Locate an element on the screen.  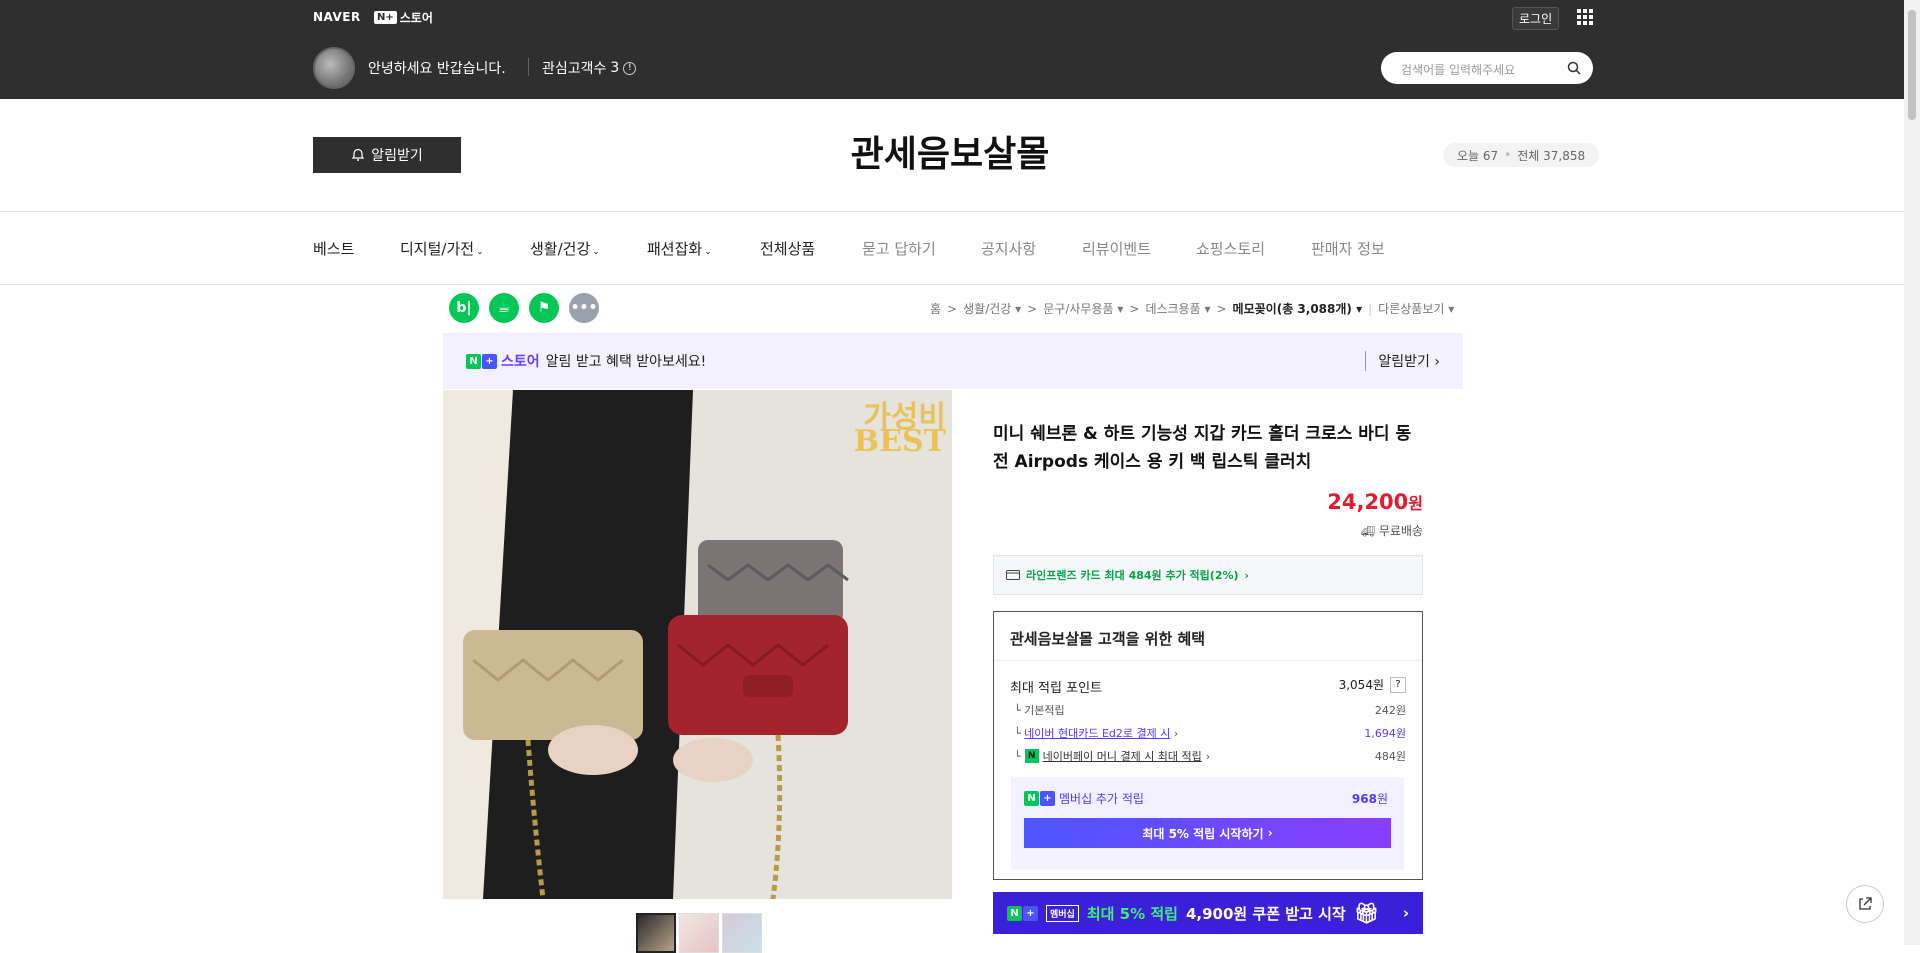
product-price: 24,200원 is located at coordinates (1375, 502).